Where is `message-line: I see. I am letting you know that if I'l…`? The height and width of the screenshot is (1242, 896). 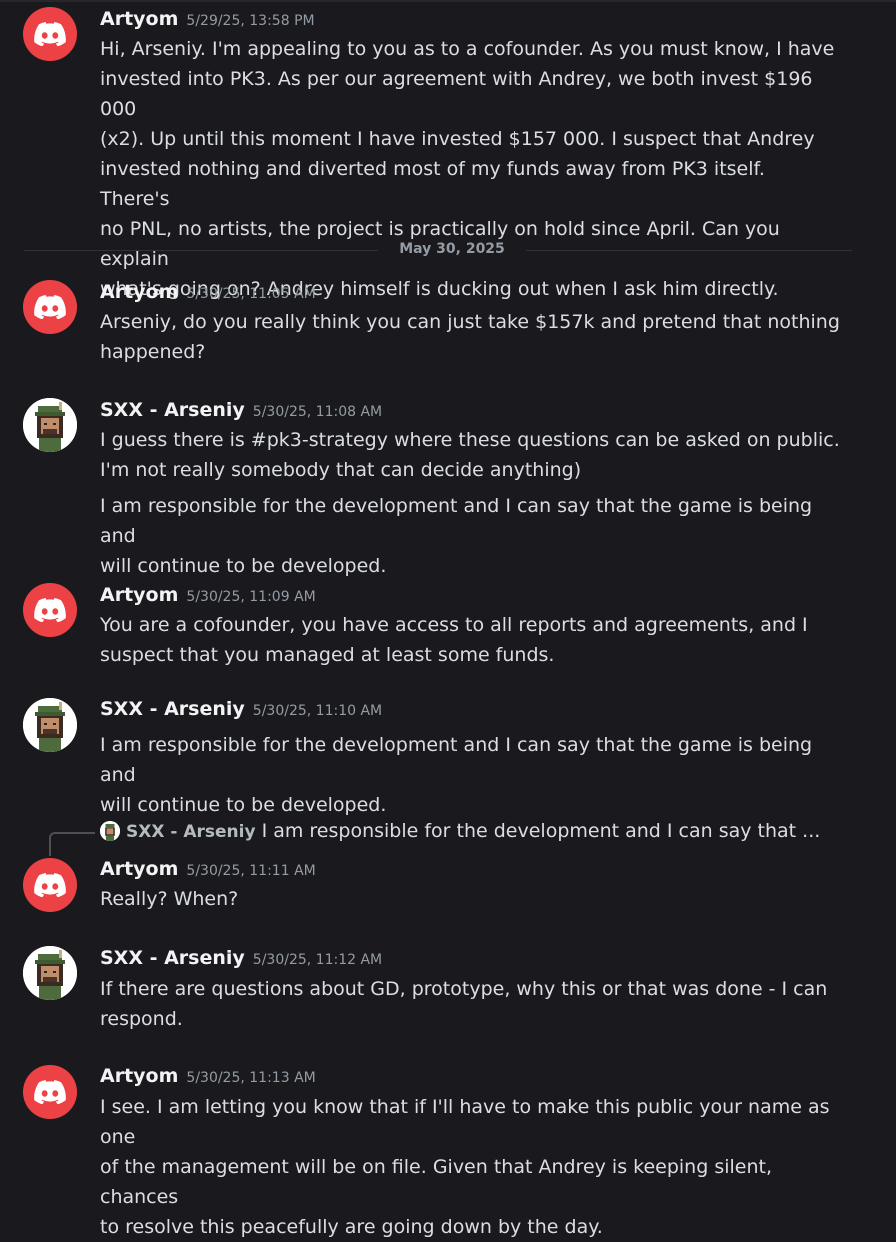 message-line: I see. I am letting you know that if I'l… is located at coordinates (465, 1122).